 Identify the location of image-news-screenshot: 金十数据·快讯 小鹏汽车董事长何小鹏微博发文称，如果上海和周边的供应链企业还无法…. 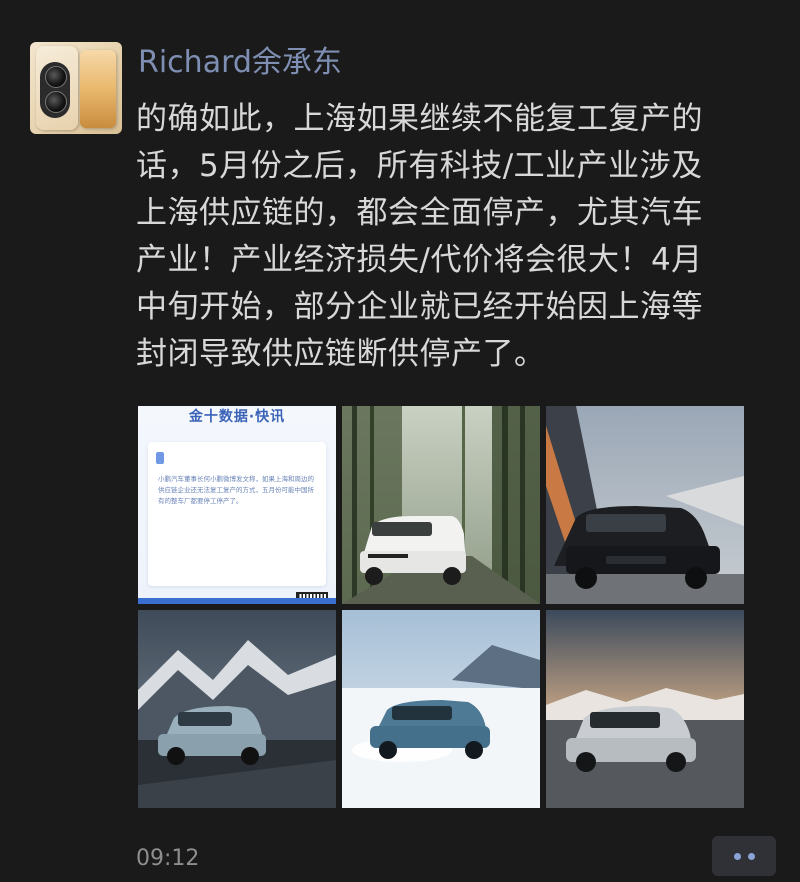
(237, 505).